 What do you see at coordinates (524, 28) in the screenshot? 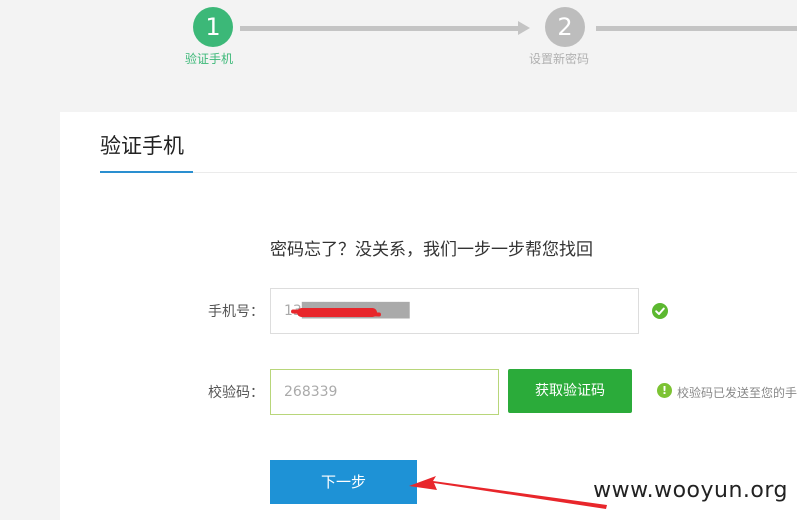
I see `step-connector-arrow-icon` at bounding box center [524, 28].